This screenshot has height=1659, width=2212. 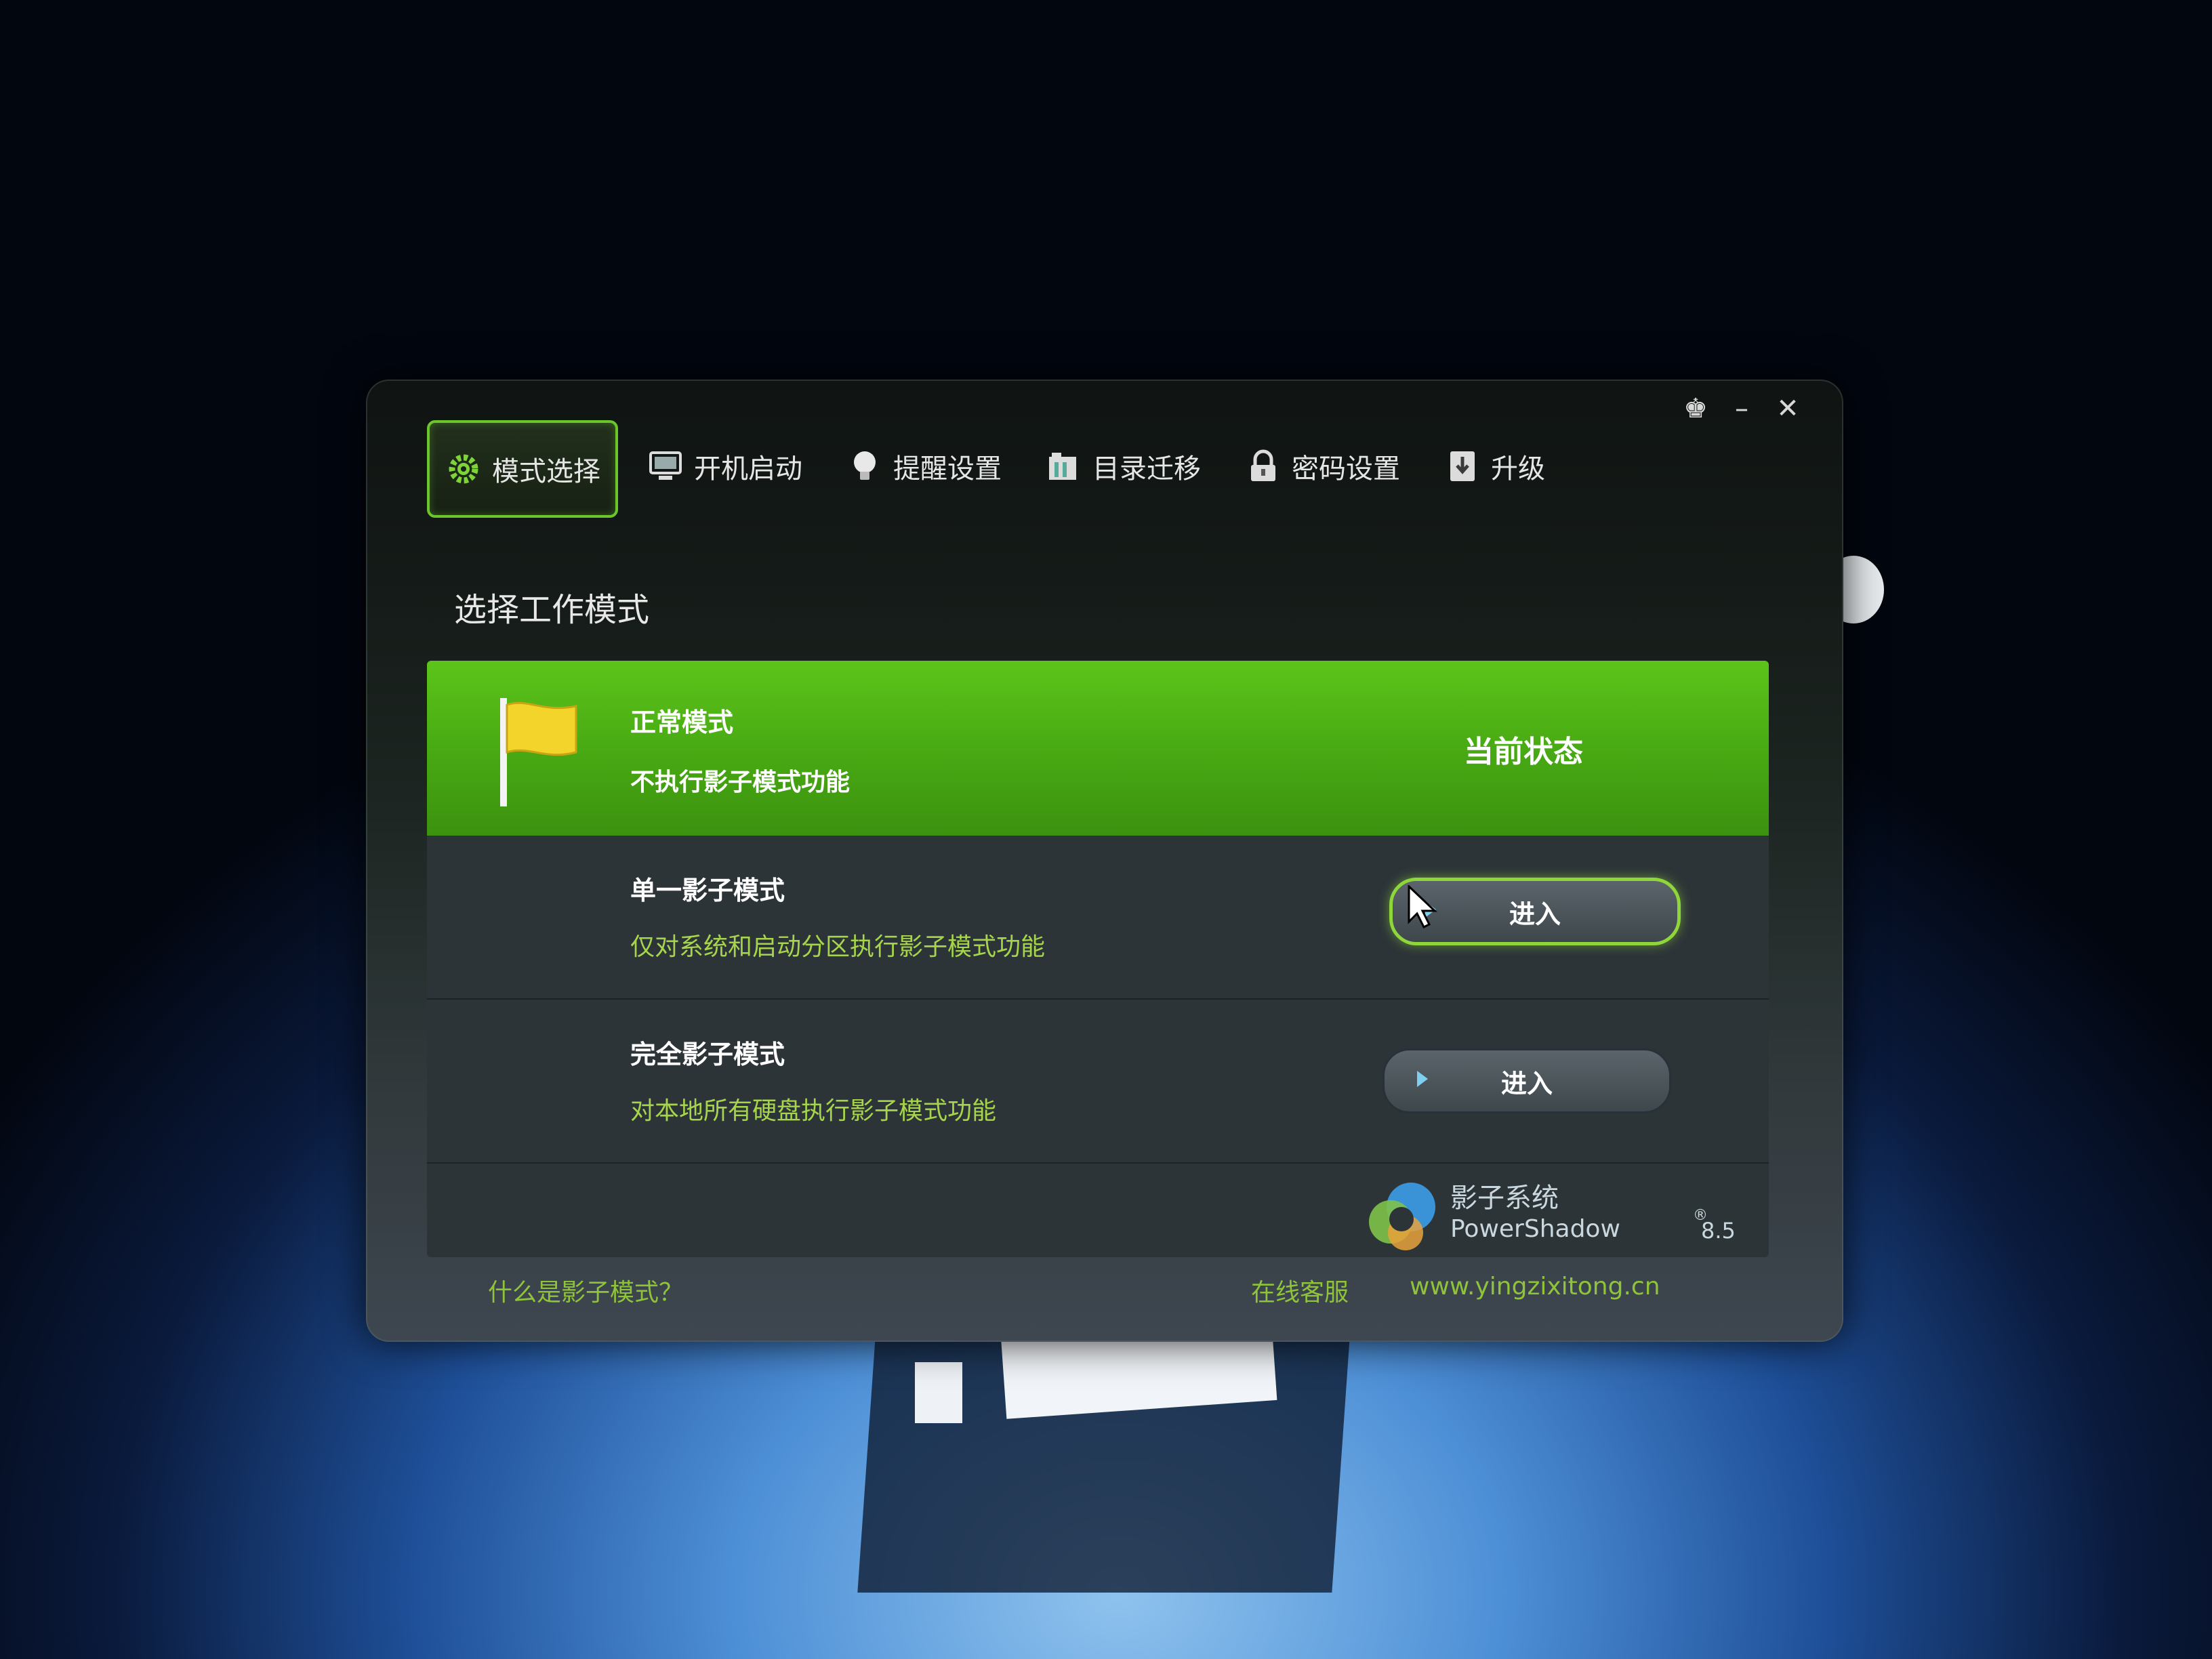 What do you see at coordinates (1504, 1198) in the screenshot?
I see `brand-name-cn: 影子系统` at bounding box center [1504, 1198].